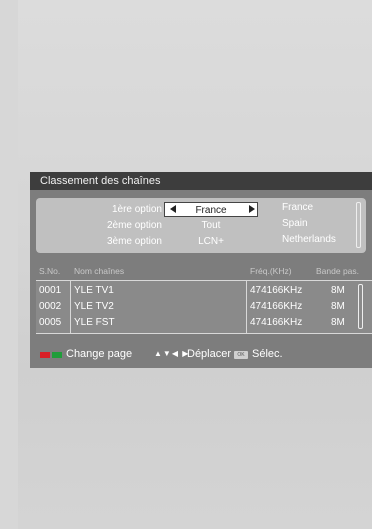 This screenshot has width=372, height=529. I want to click on country-list-panel: France Spain Netherlands, so click(321, 225).